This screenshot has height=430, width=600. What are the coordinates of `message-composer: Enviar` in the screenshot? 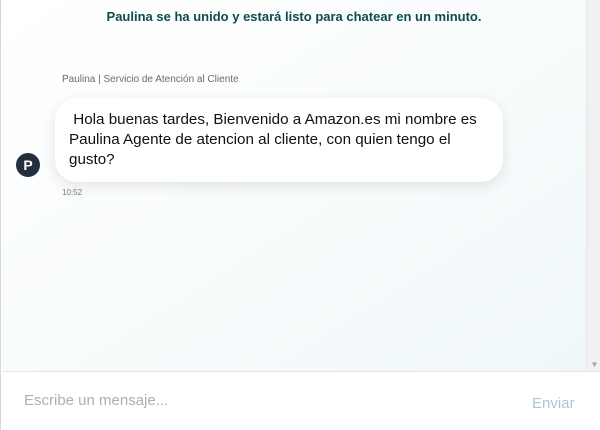 It's located at (301, 400).